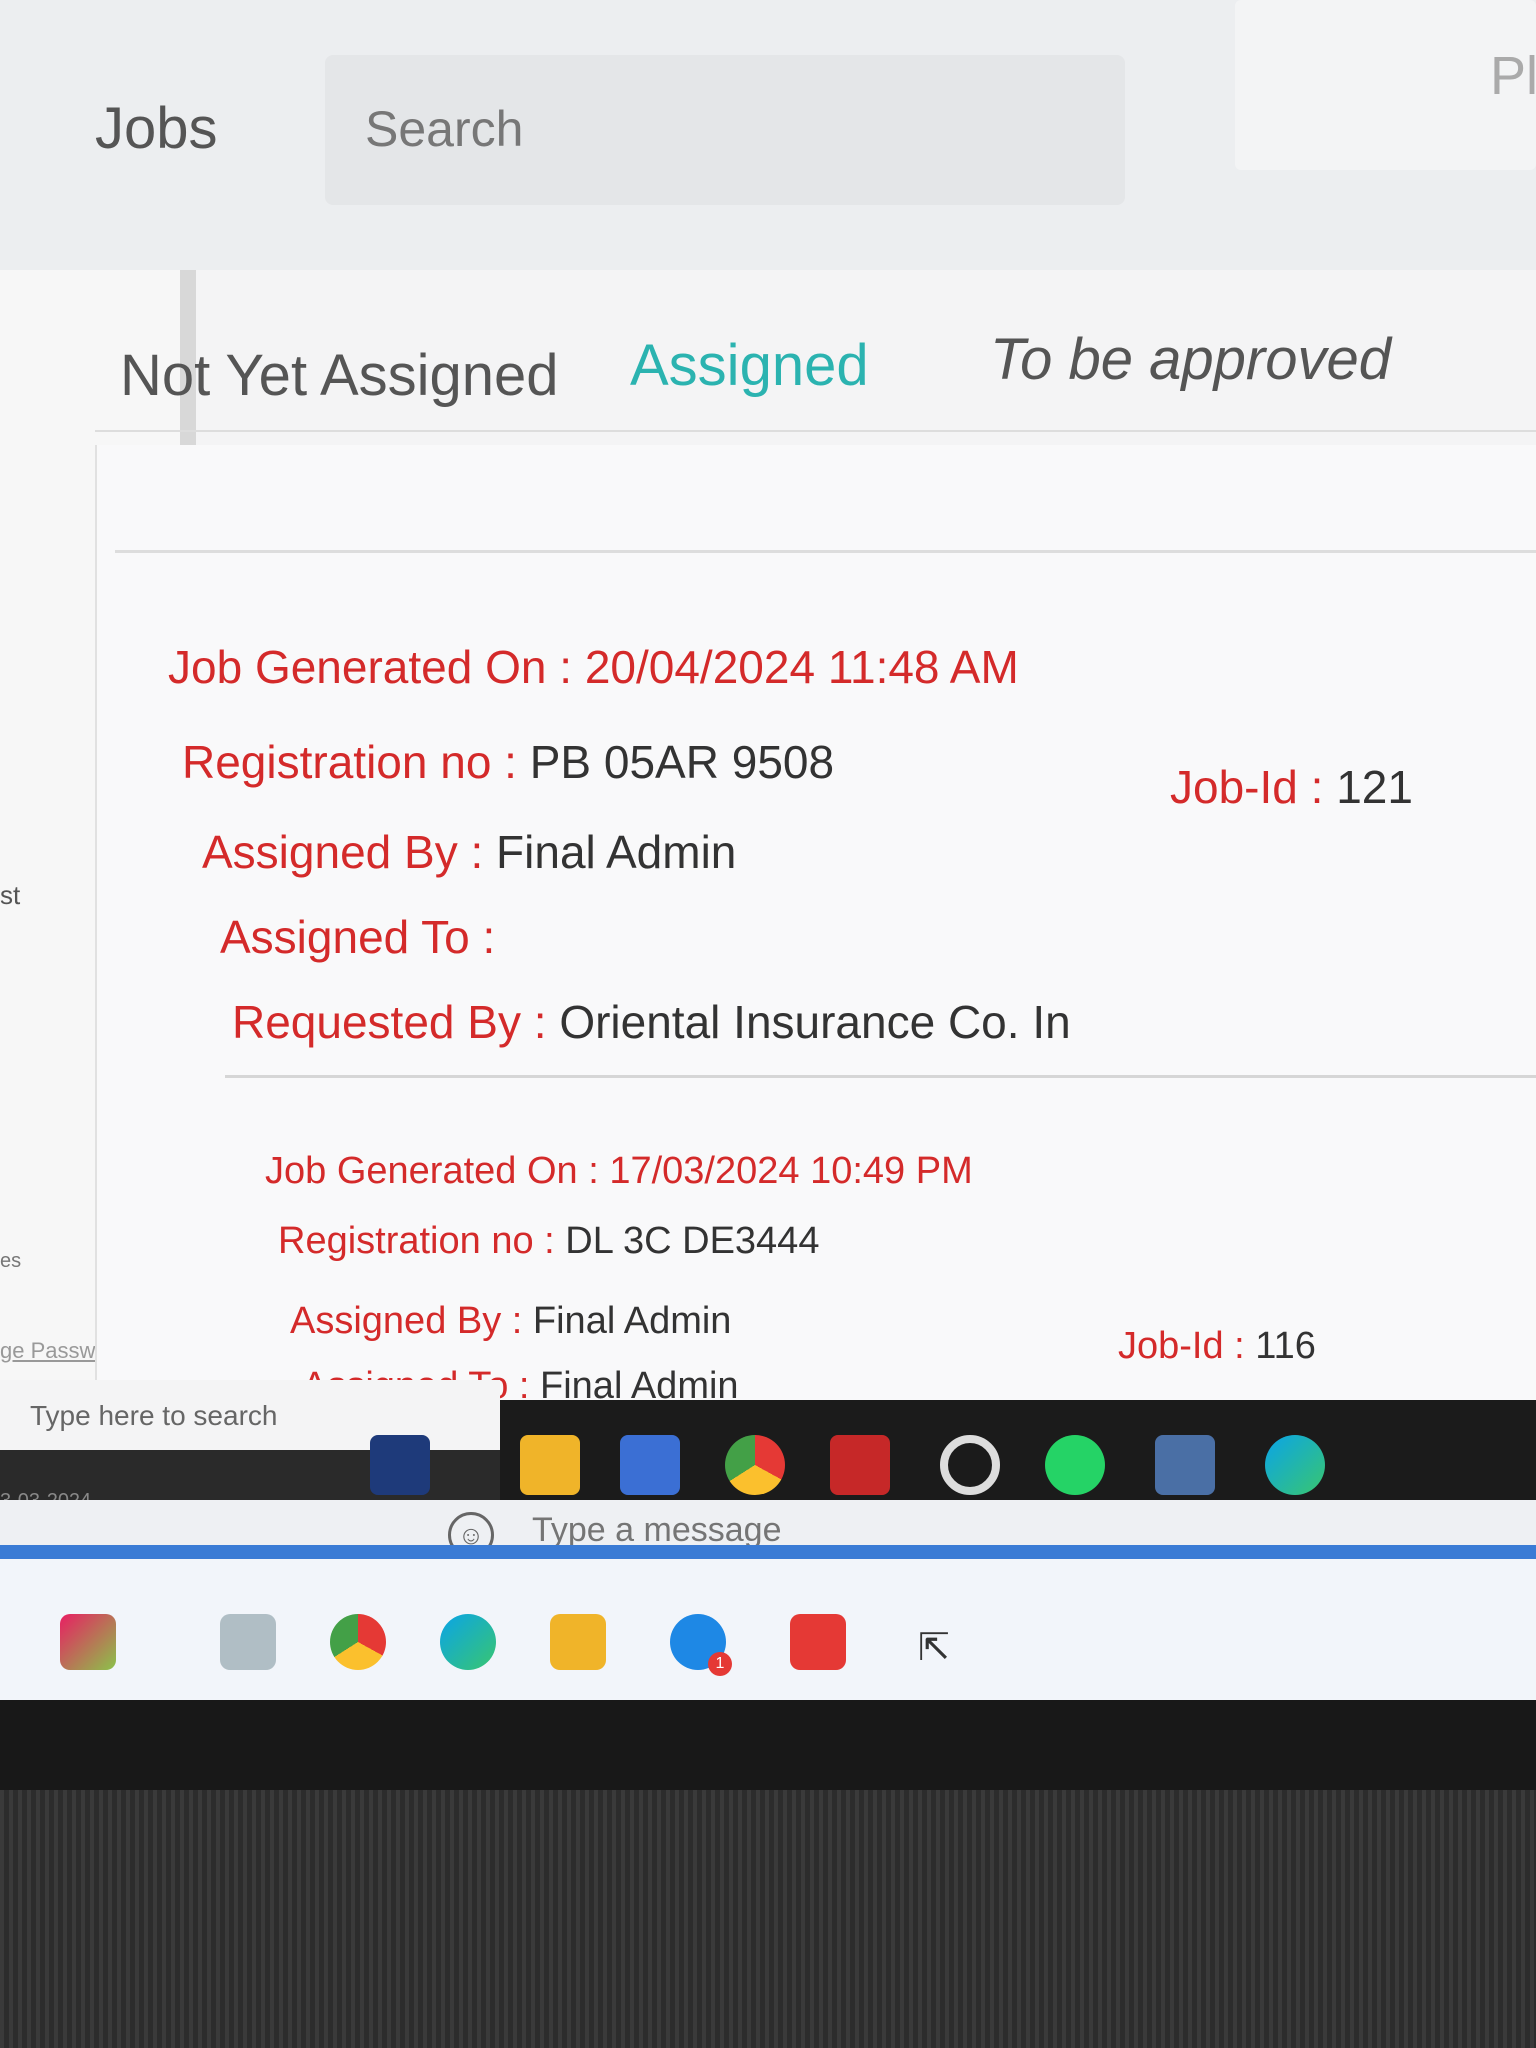 The height and width of the screenshot is (2048, 1536). Describe the element at coordinates (720, 1664) in the screenshot. I see `notification-badge: 1` at that location.